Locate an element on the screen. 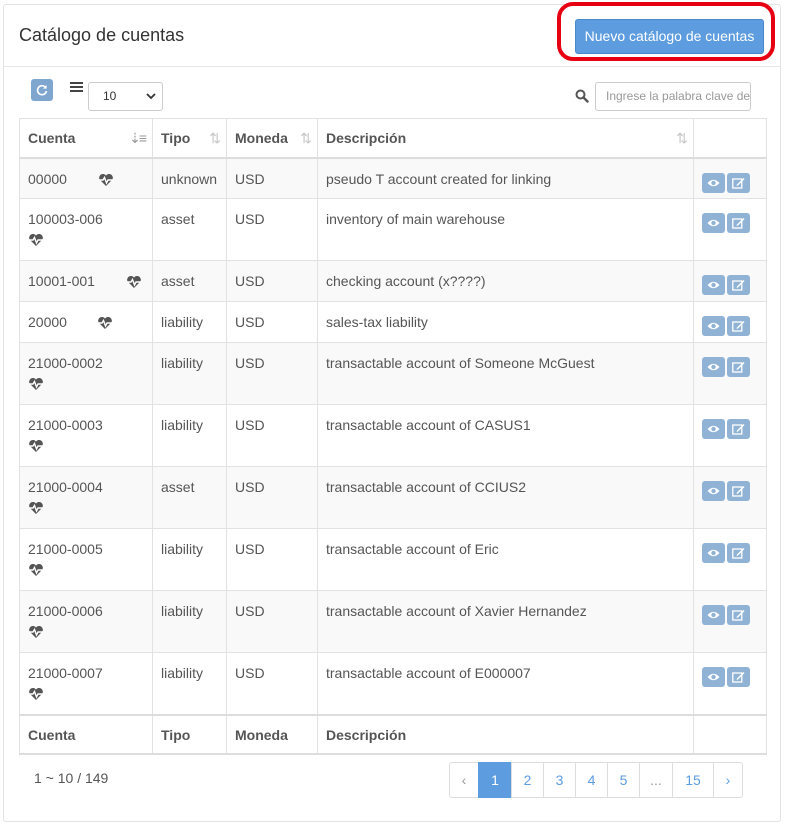 The width and height of the screenshot is (785, 825). column-header-cuenta: Cuenta ⇣≡ is located at coordinates (86, 138).